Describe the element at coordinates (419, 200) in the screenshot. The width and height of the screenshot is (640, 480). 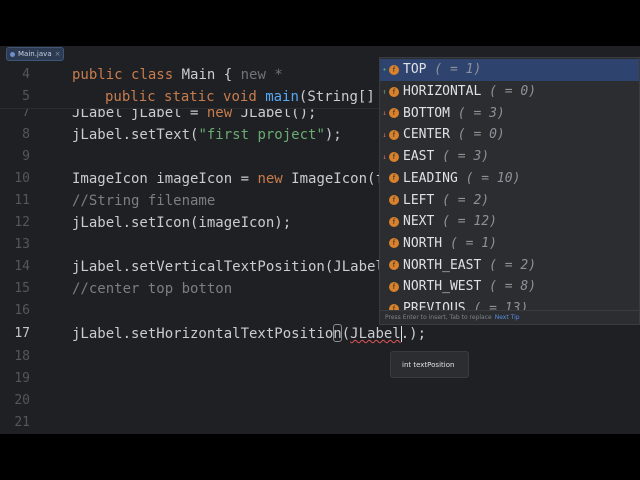
I see `completion-item-name: LEFT` at that location.